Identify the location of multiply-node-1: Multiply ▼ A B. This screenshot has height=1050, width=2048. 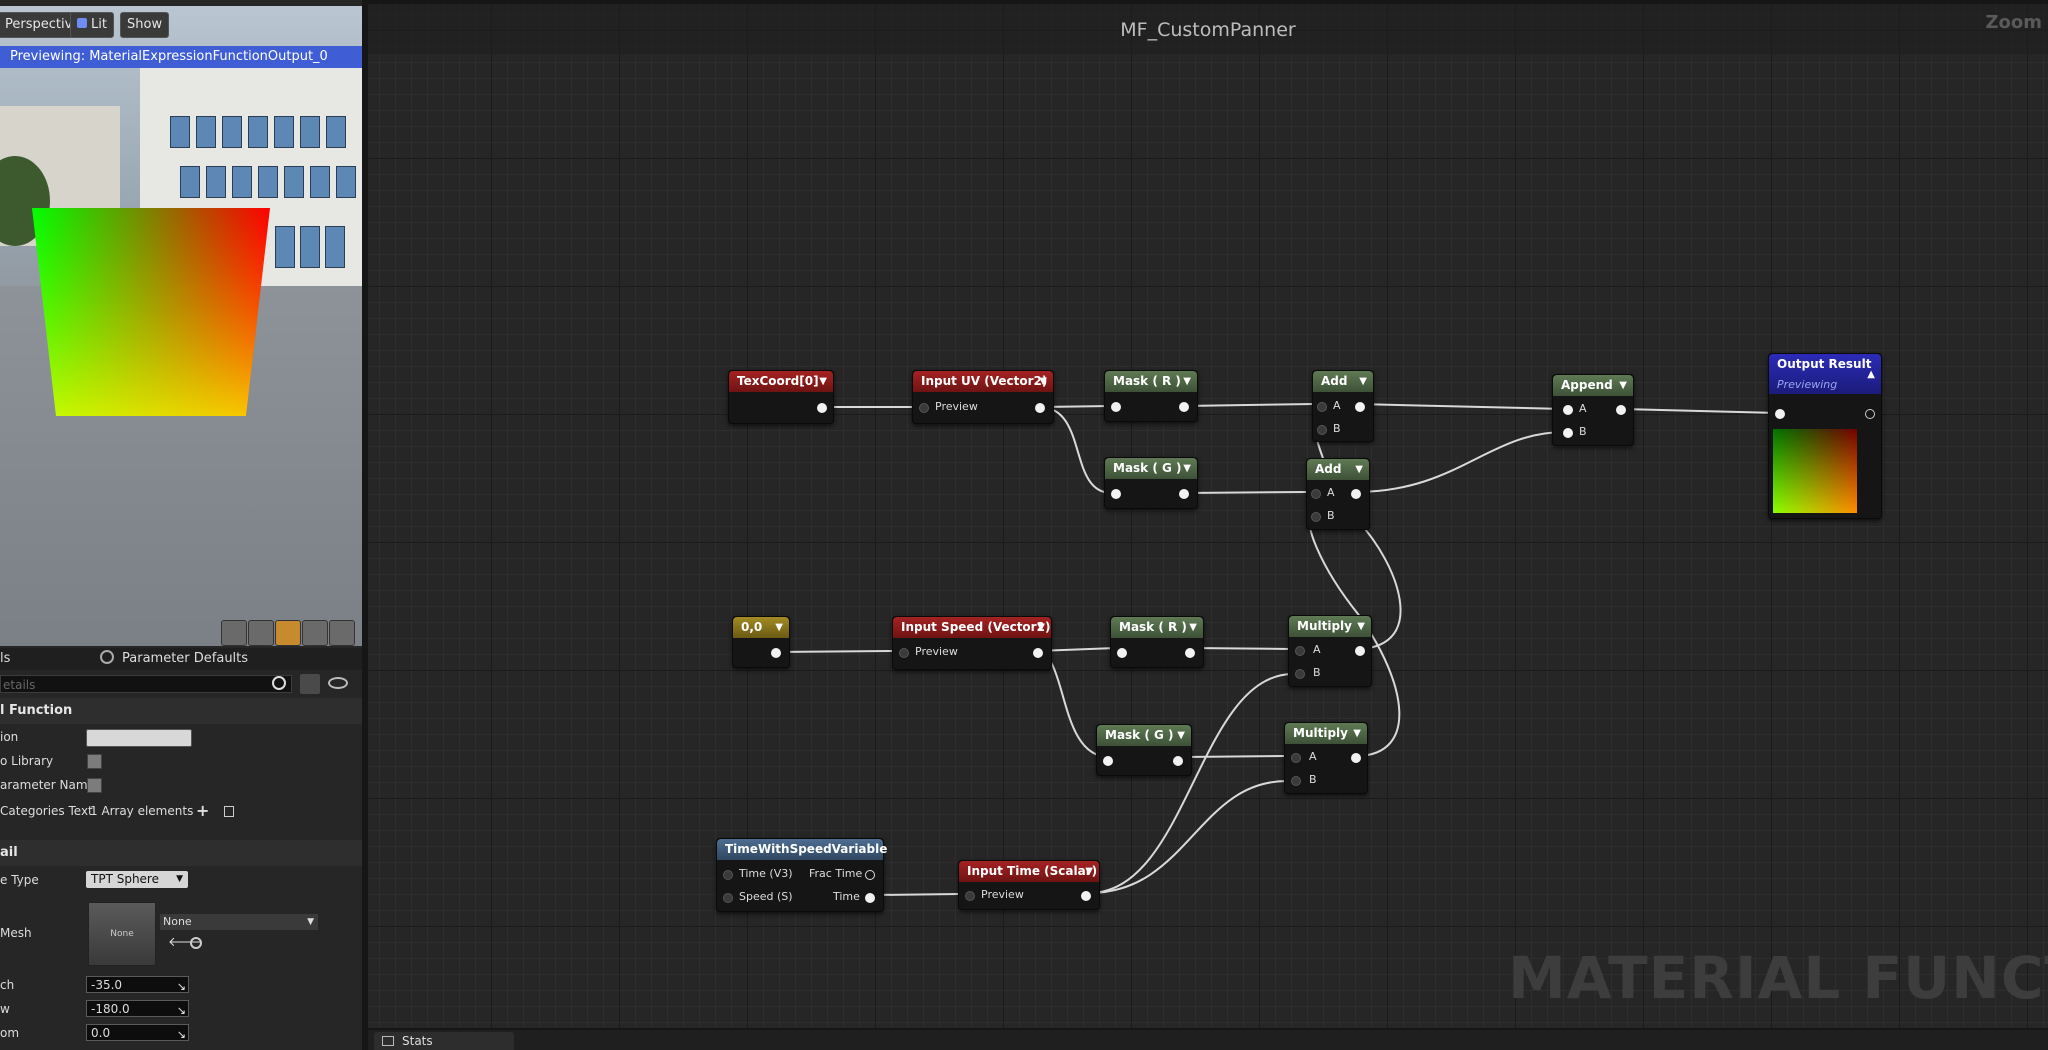
(1330, 651).